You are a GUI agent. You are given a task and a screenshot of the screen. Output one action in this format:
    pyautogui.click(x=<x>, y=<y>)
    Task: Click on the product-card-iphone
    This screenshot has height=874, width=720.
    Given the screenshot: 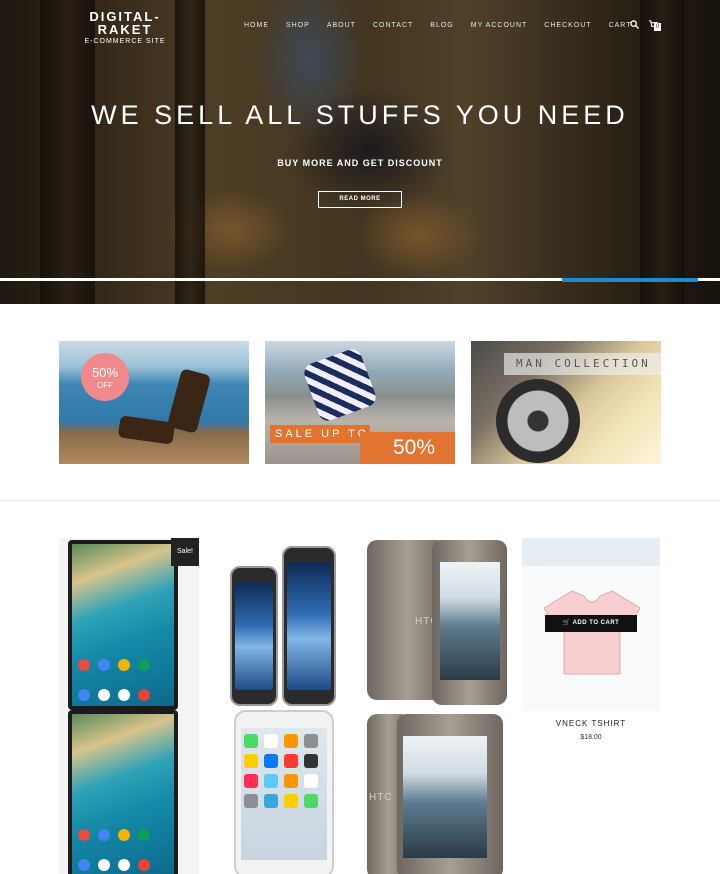 What is the action you would take?
    pyautogui.click(x=282, y=706)
    